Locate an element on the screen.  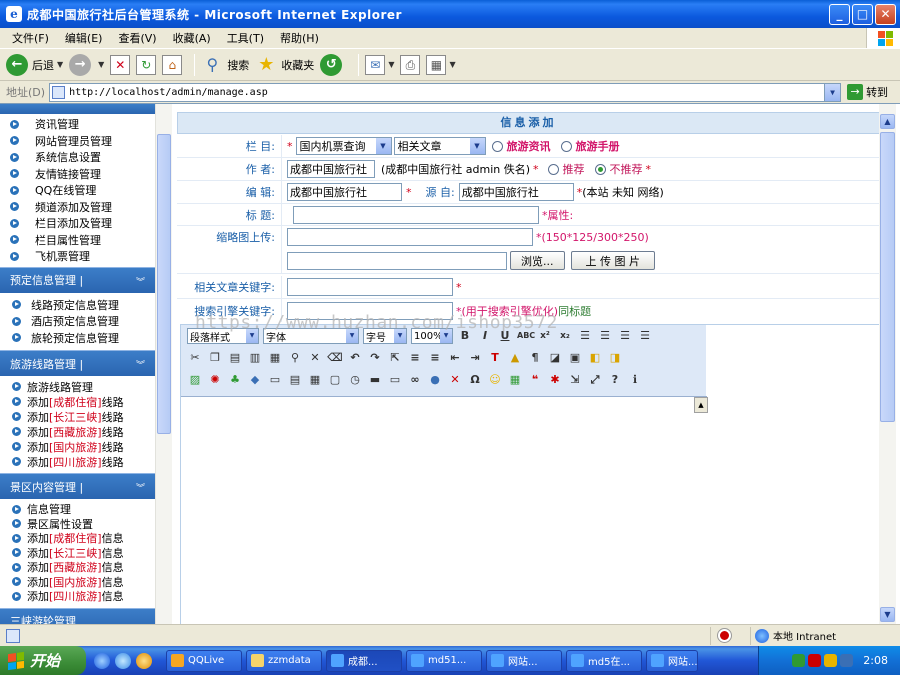
search-button: ⚲ 搜索 is located at coordinates (225, 65).